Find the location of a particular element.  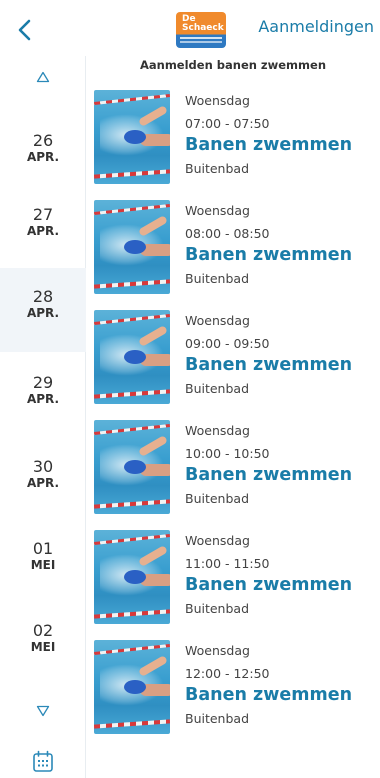

date-item-27: 27 APR. is located at coordinates (43, 228).